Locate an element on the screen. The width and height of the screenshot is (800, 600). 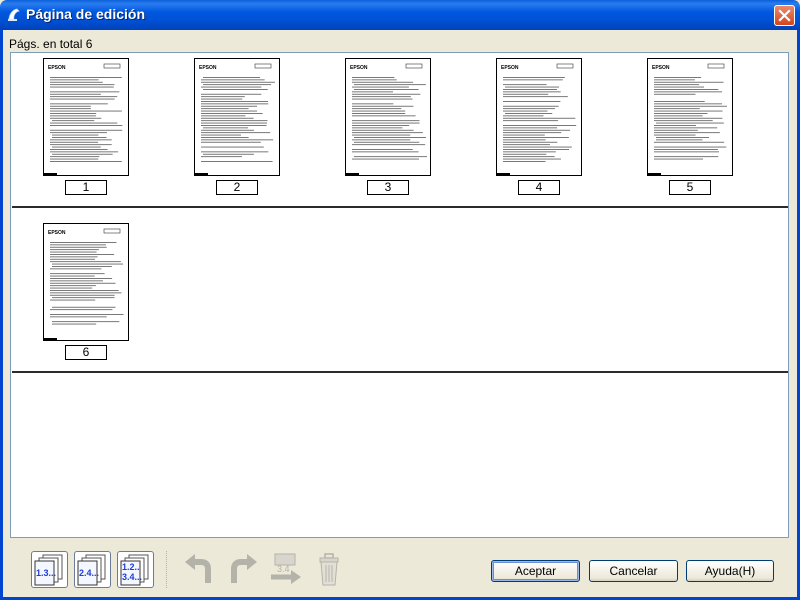
reorder-pages-icon: 3.4 is located at coordinates (286, 568).